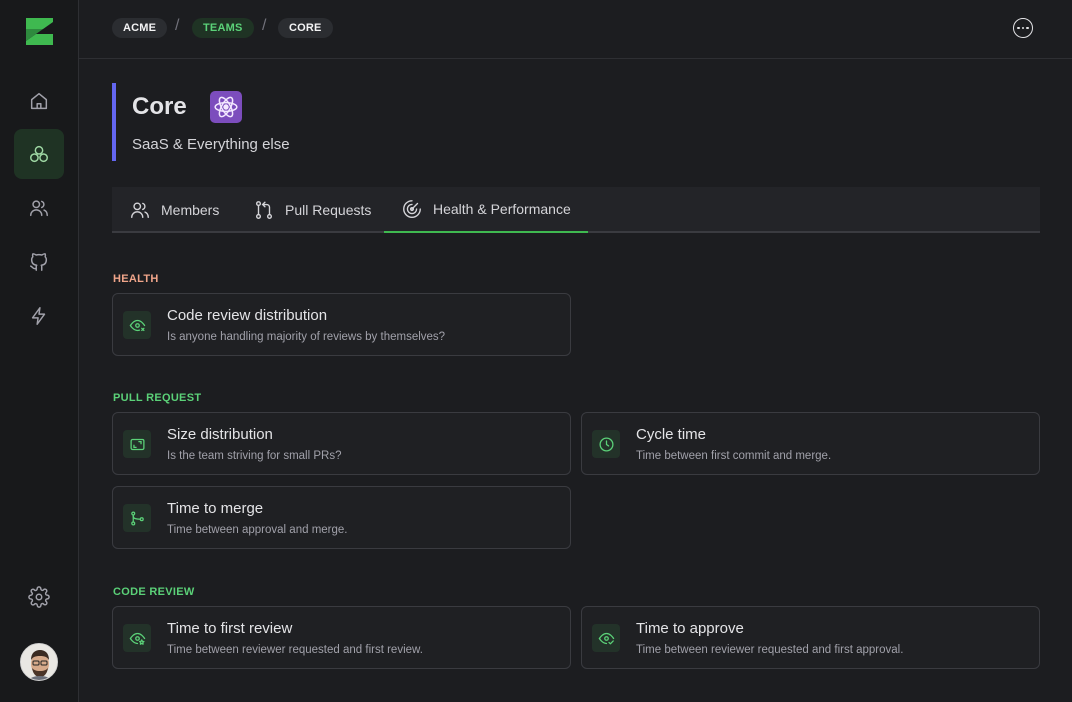 The image size is (1072, 702). I want to click on sidebar, so click(39, 351).